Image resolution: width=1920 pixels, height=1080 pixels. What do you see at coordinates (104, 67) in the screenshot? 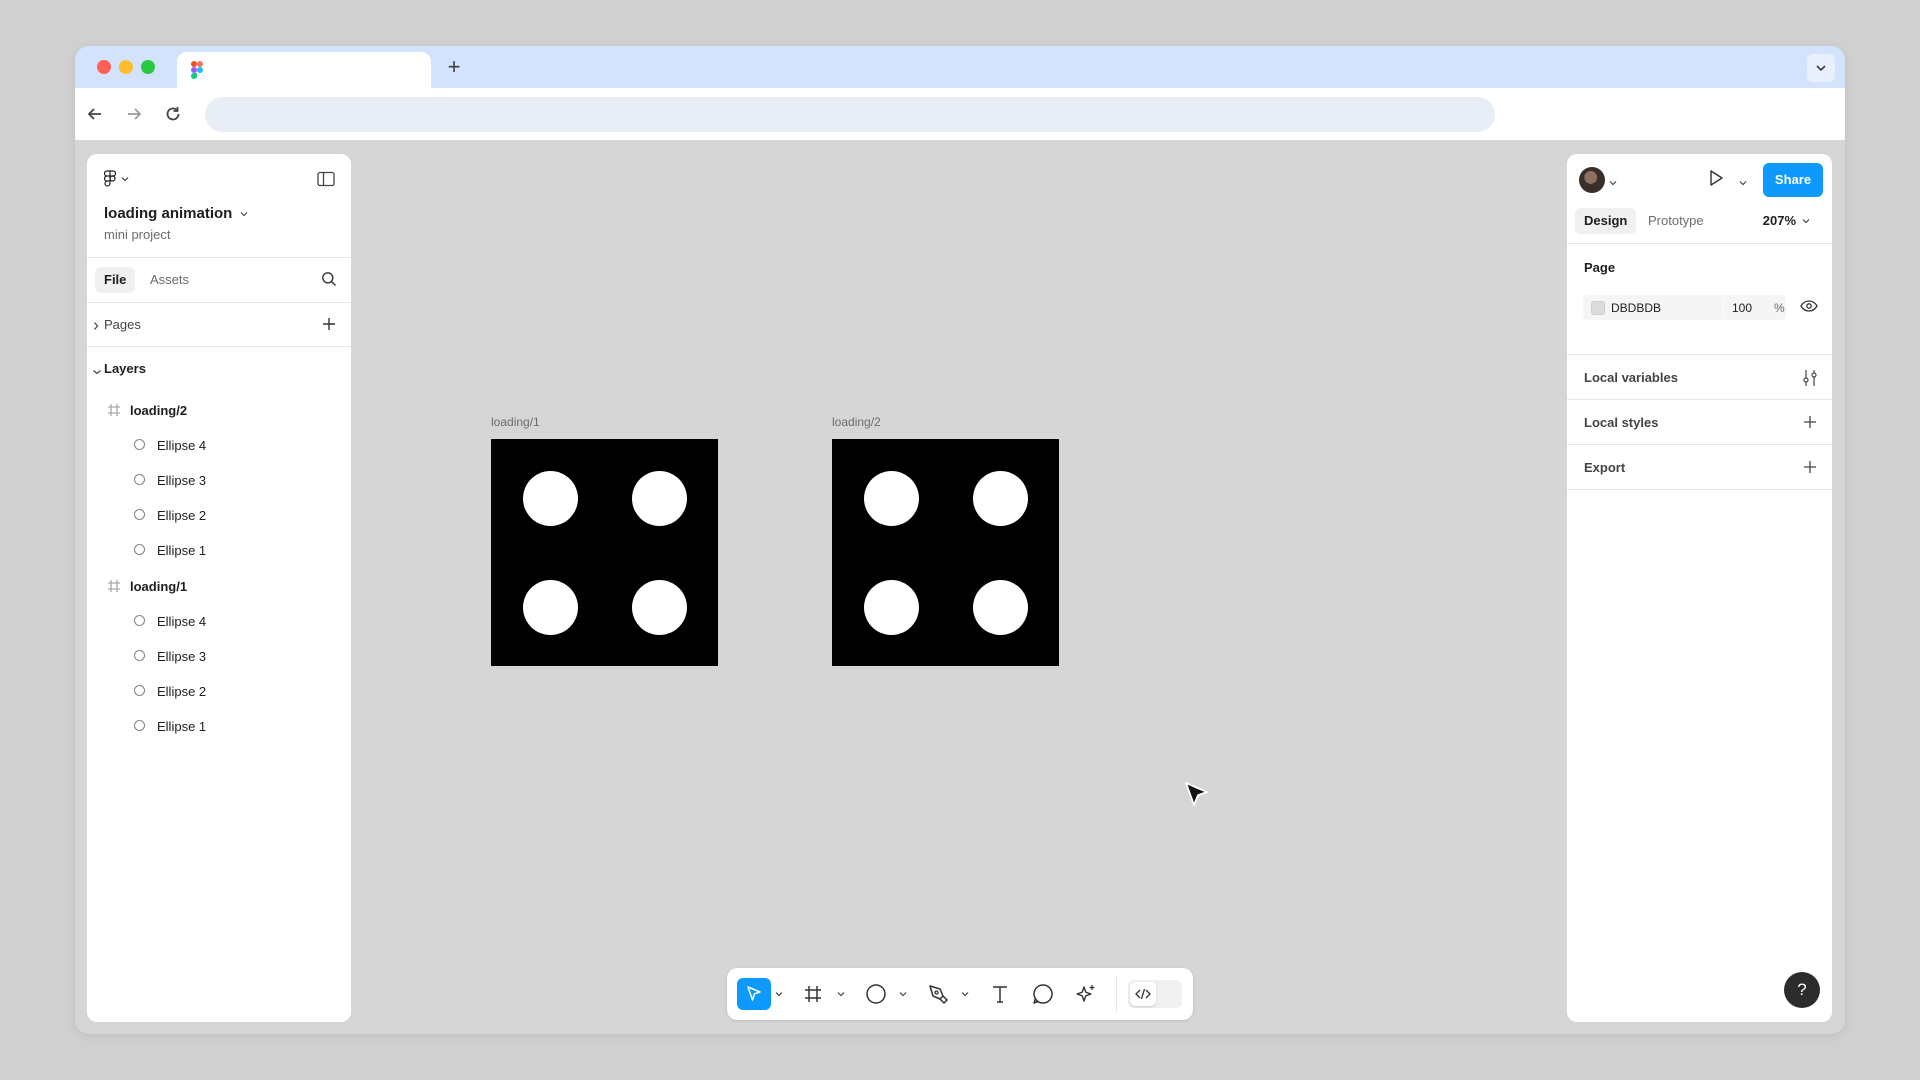
I see `close-window-button` at bounding box center [104, 67].